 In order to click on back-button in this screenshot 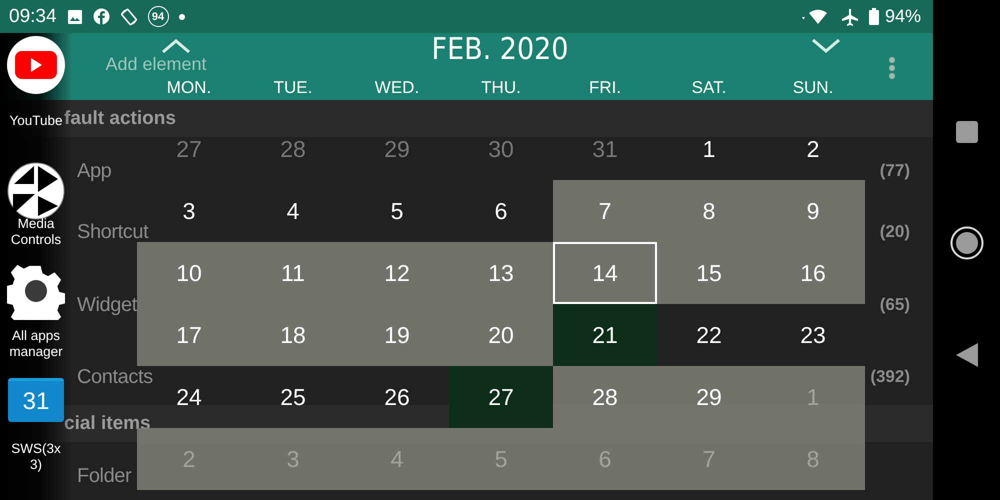, I will do `click(967, 354)`.